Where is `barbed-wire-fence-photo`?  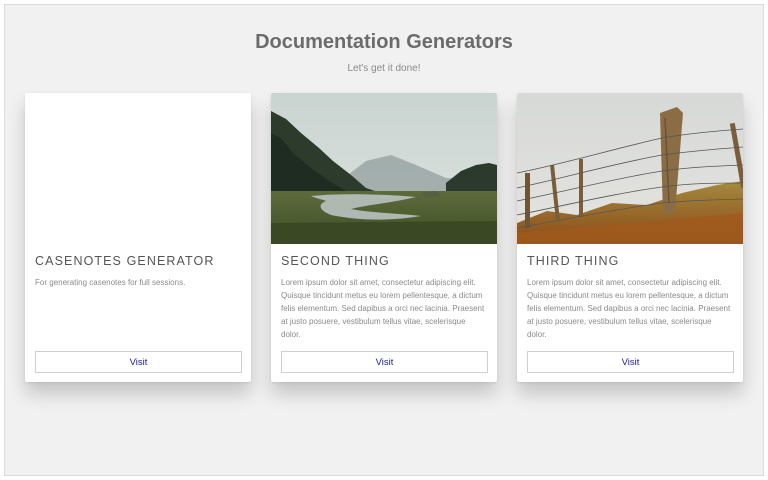
barbed-wire-fence-photo is located at coordinates (630, 168).